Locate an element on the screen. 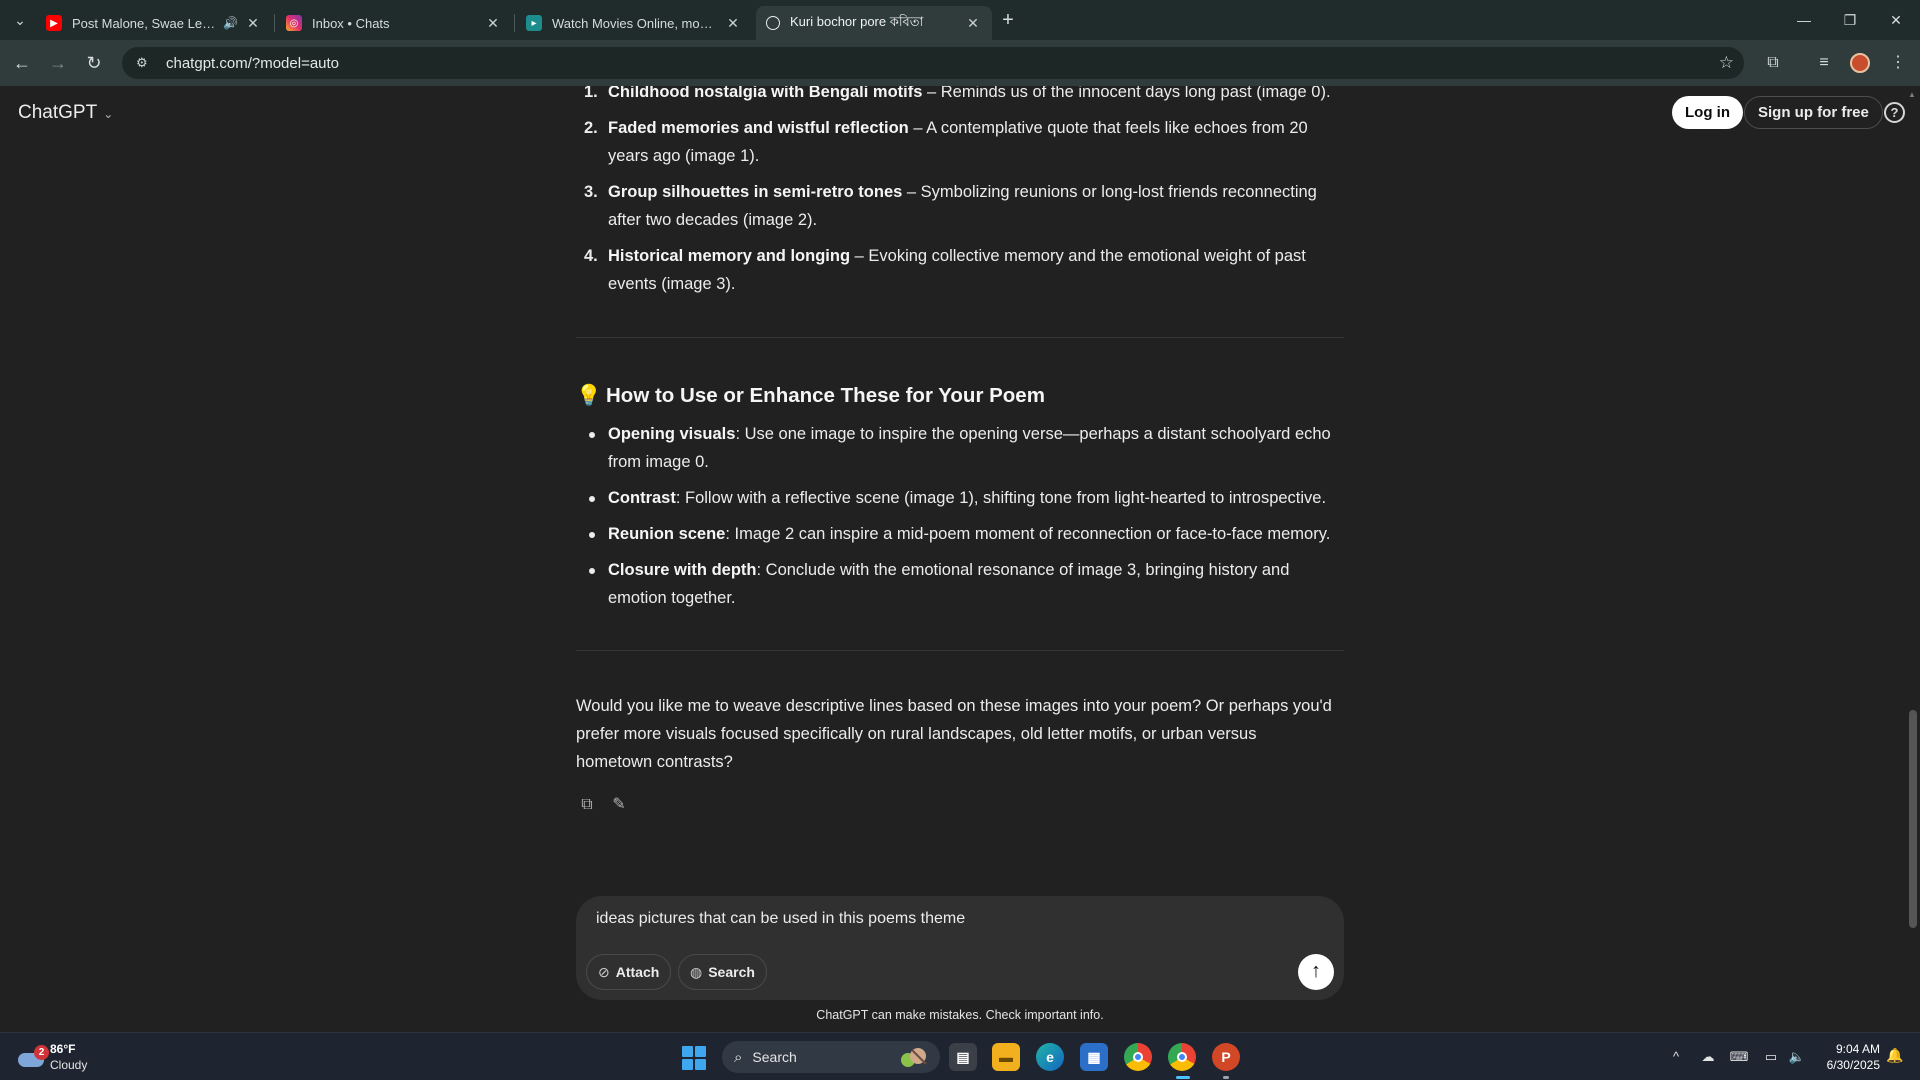 This screenshot has height=1080, width=1920. url-text: chatgpt.com/?model=auto is located at coordinates (252, 63).